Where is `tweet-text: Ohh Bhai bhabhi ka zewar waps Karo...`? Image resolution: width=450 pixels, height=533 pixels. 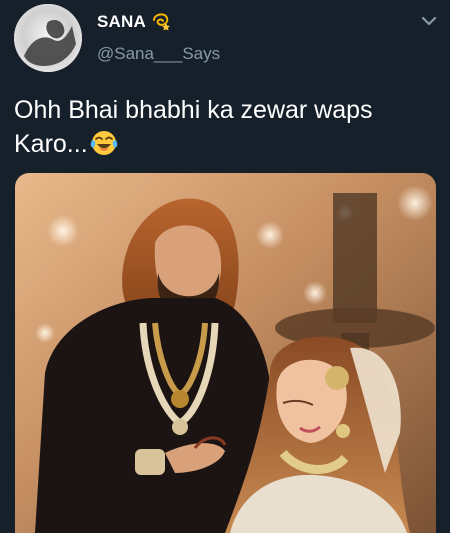
tweet-text: Ohh Bhai bhabhi ka zewar waps Karo... is located at coordinates (224, 127).